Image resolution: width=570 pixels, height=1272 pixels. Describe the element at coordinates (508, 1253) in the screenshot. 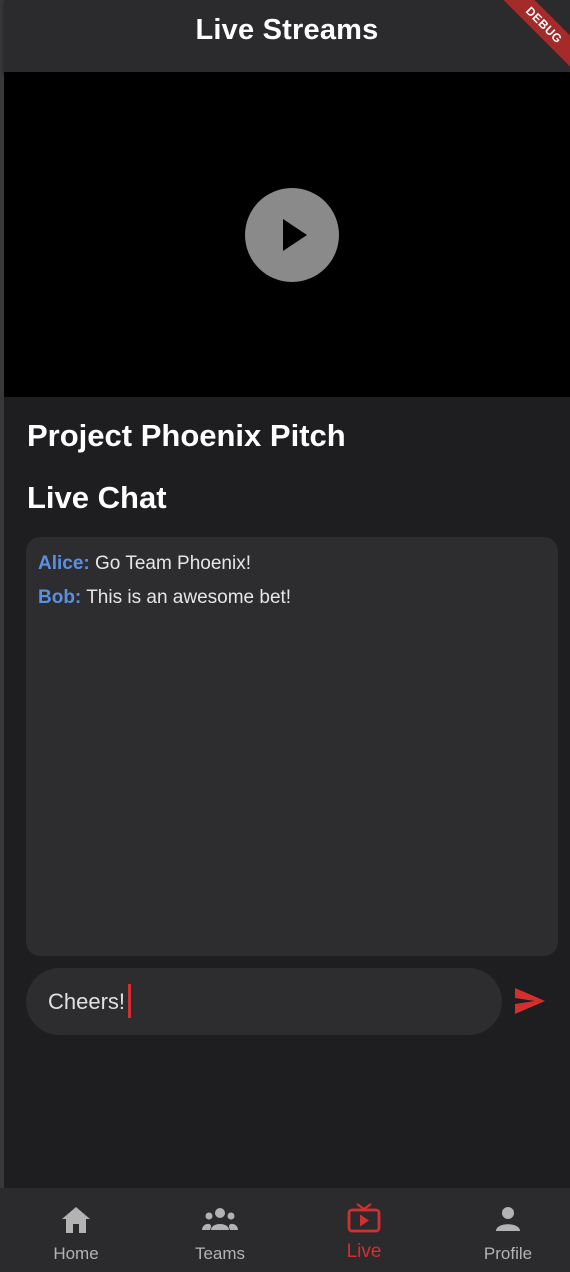

I see `nav-label-profile: Profile` at that location.